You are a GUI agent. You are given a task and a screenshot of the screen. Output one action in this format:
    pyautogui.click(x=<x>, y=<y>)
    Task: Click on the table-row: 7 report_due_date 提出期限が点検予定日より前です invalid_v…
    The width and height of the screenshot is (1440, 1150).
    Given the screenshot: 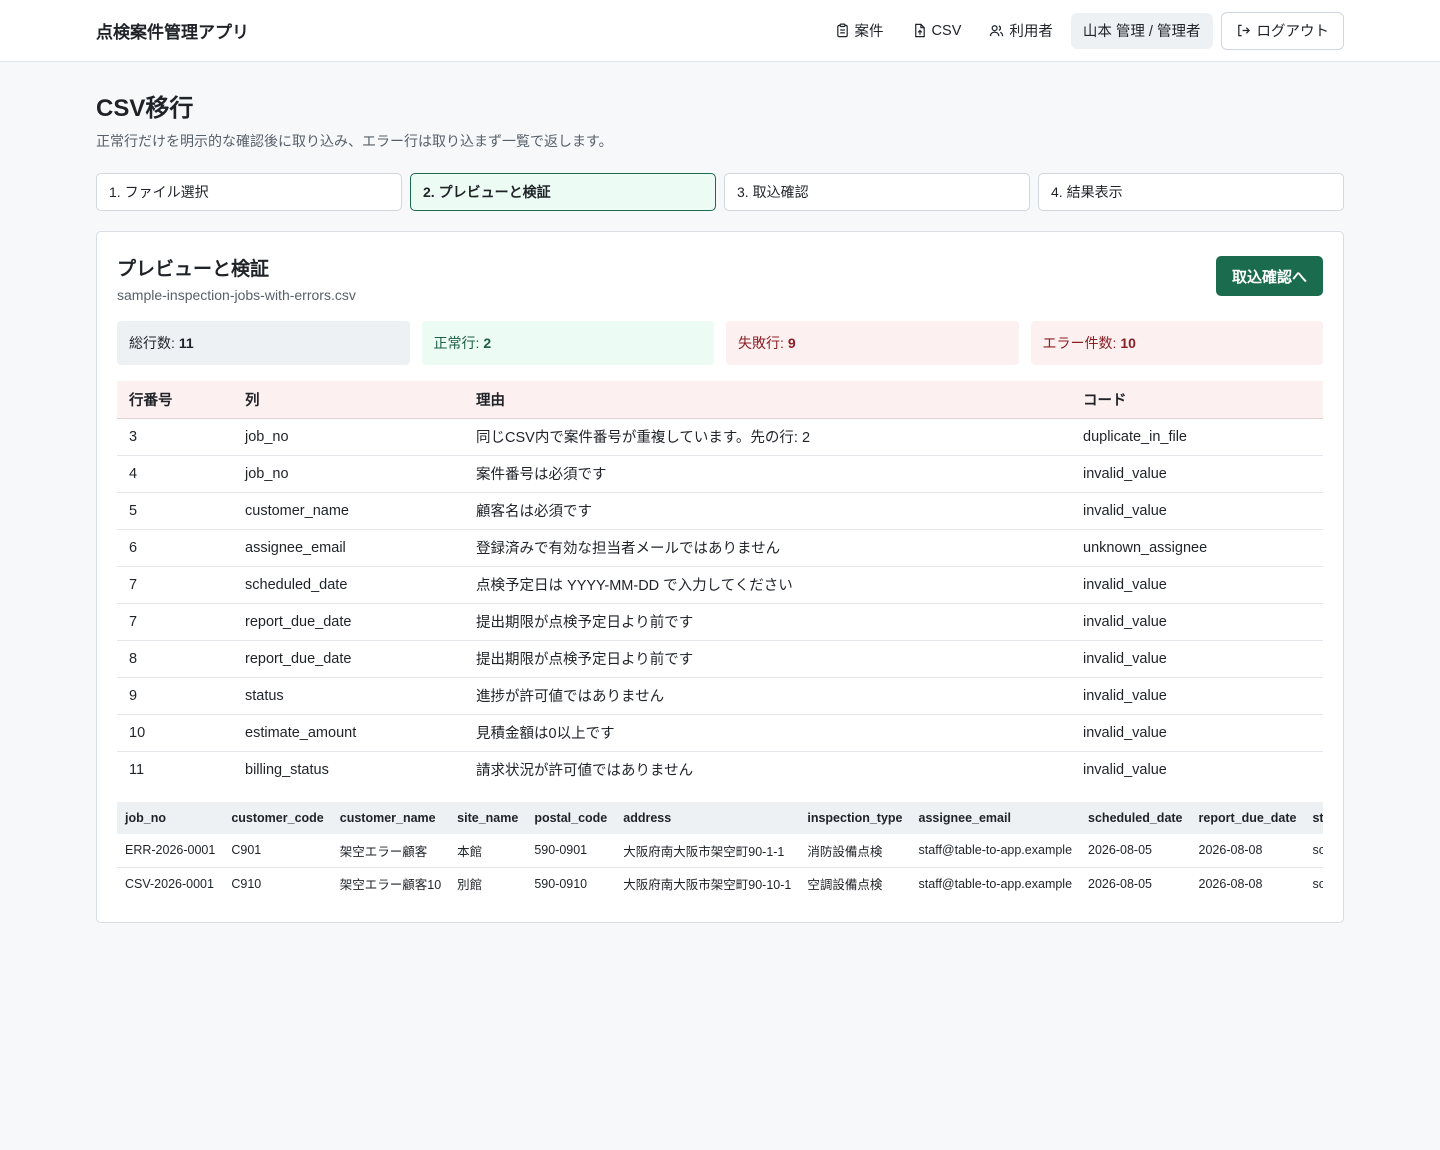 What is the action you would take?
    pyautogui.click(x=720, y=622)
    